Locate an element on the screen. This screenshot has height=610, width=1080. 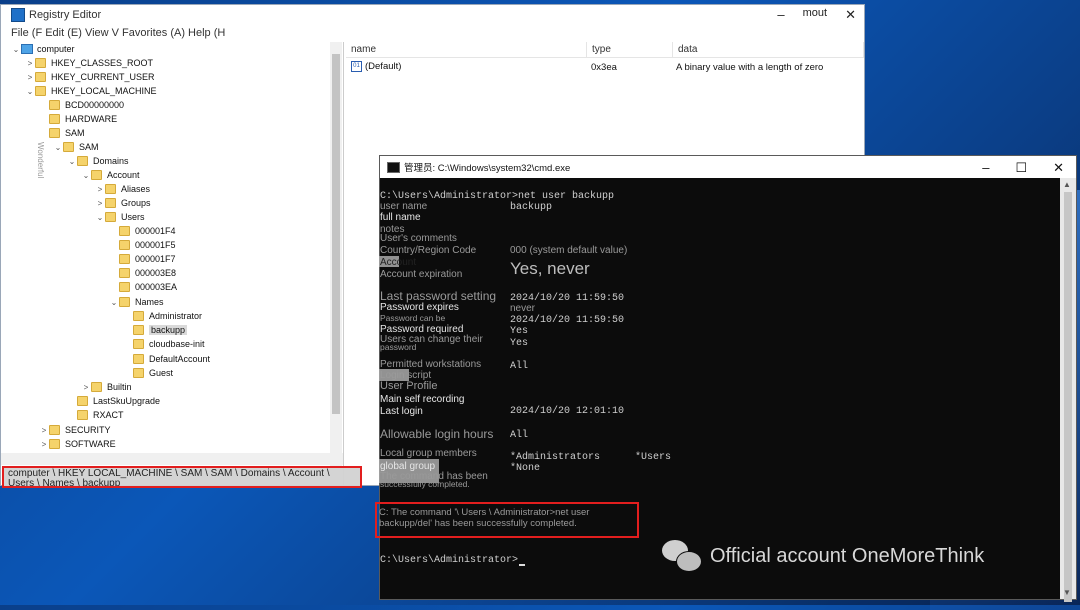
tree-item-label: Names is located at coordinates (149, 302).